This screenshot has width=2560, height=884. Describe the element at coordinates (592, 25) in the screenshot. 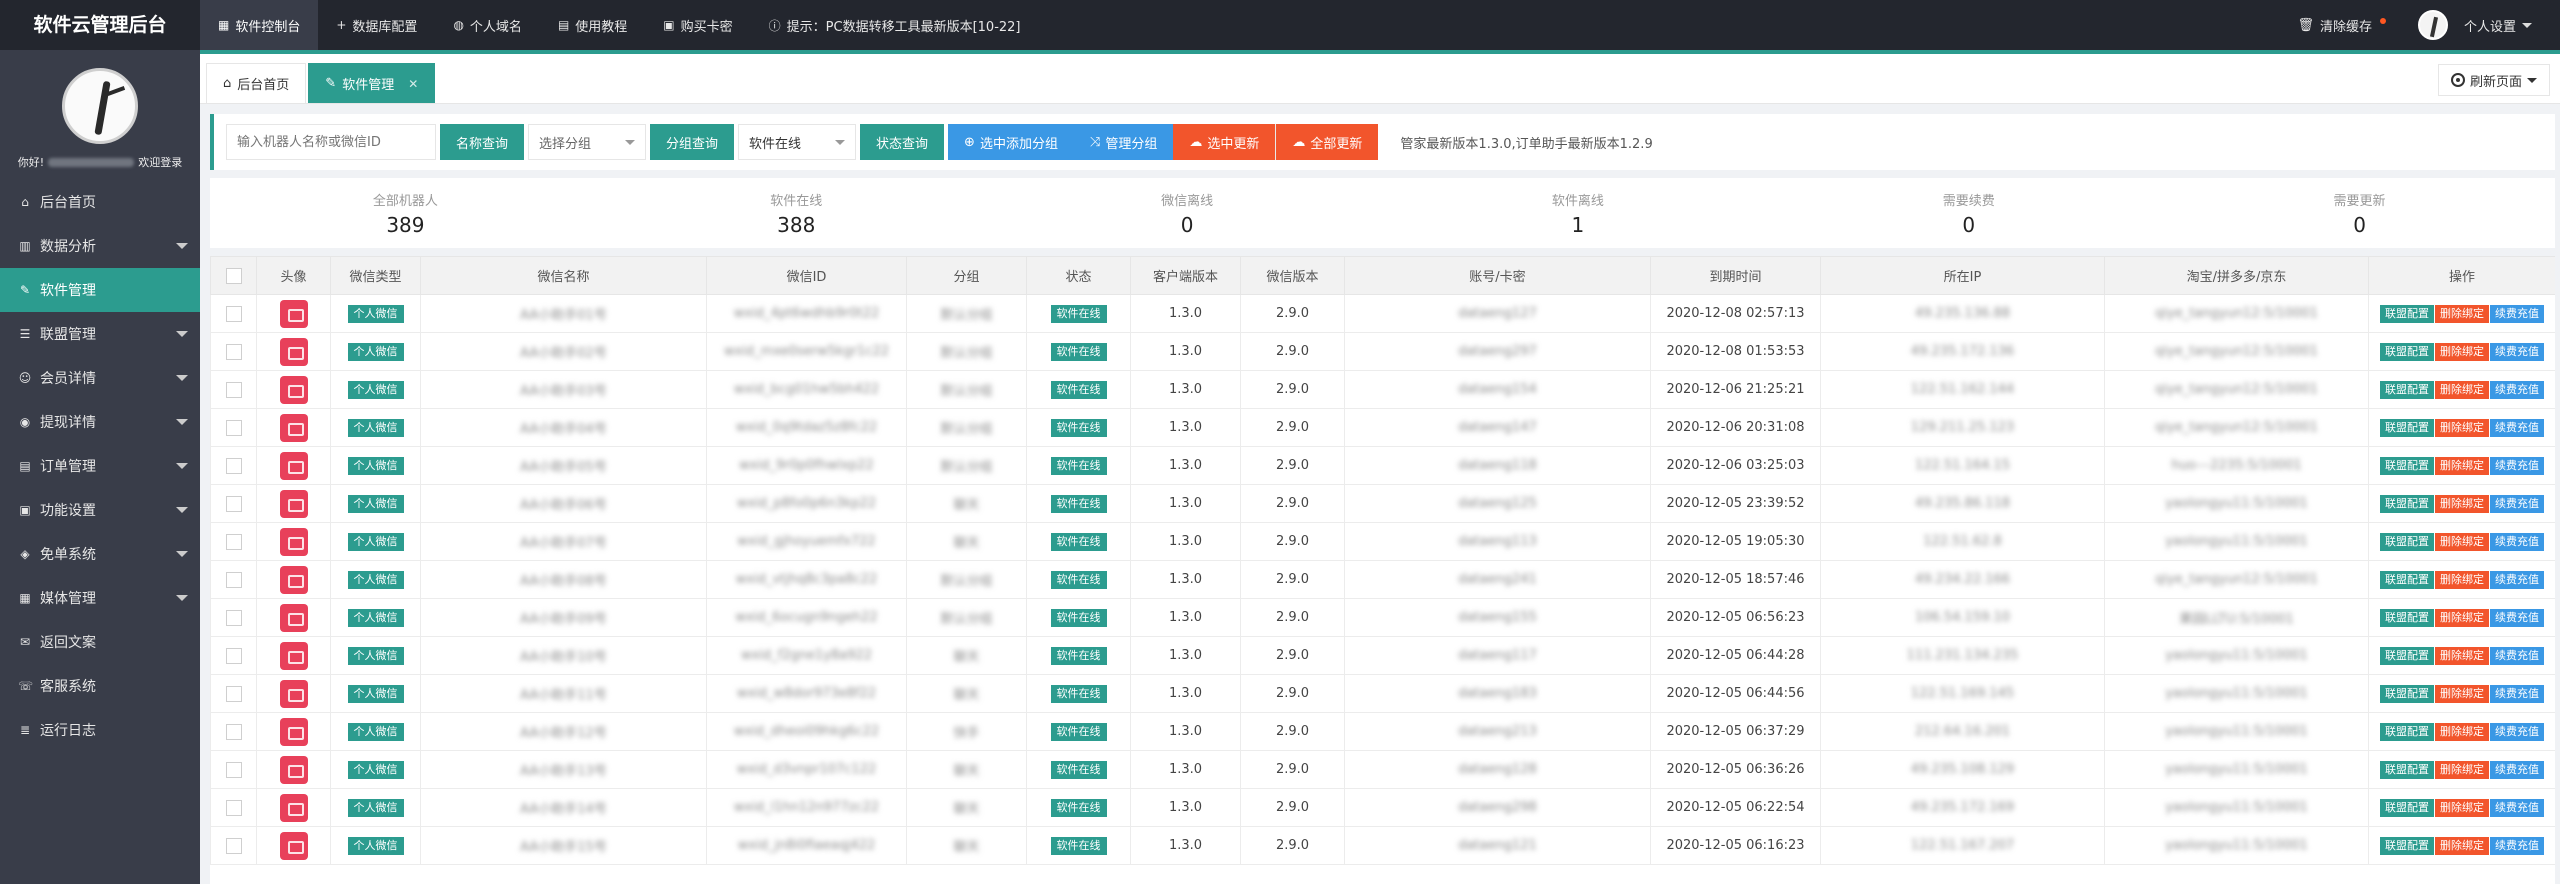

I see `nav-tutorial: ▤ 使用教程` at that location.